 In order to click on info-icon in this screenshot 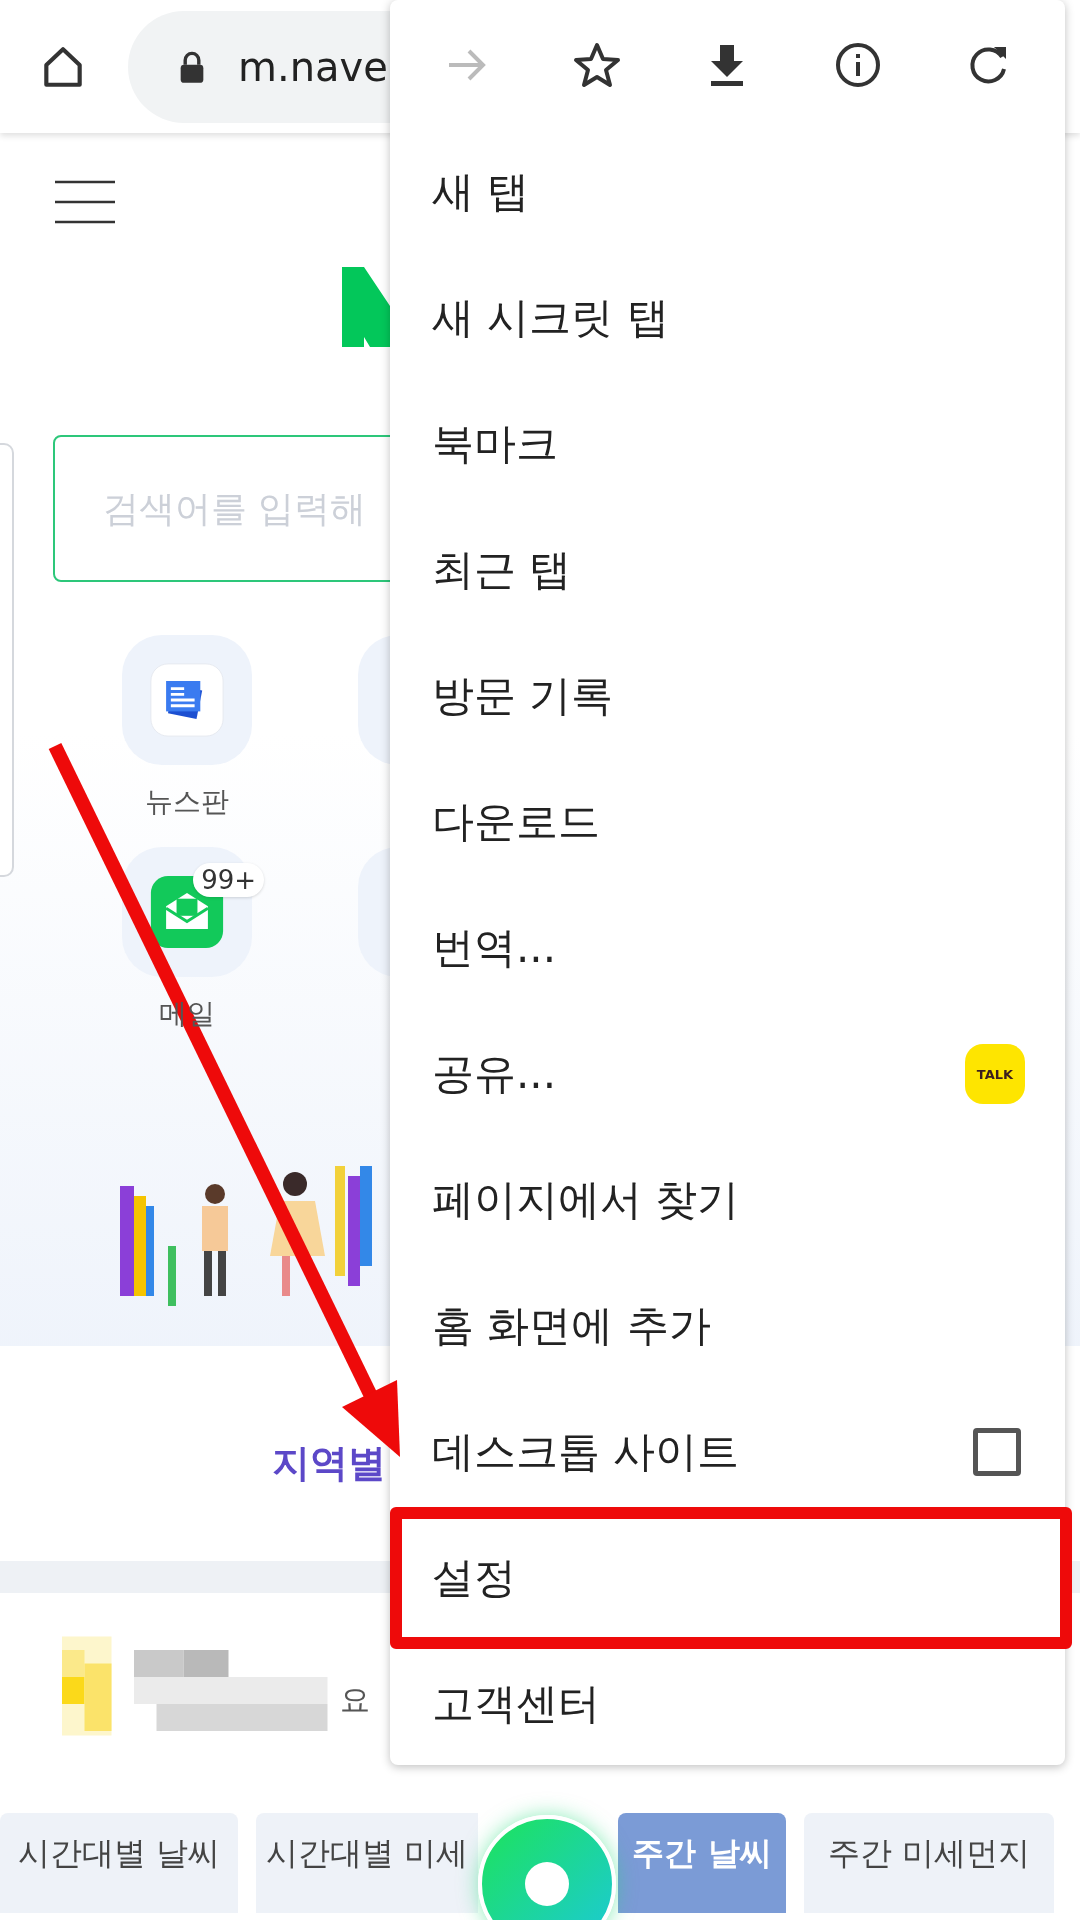, I will do `click(857, 64)`.